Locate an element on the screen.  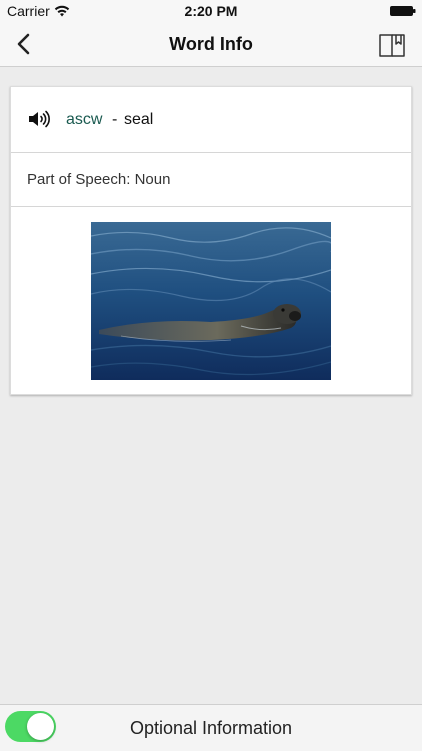
part-of-speech-row: Part of Speech: Noun is located at coordinates (211, 180).